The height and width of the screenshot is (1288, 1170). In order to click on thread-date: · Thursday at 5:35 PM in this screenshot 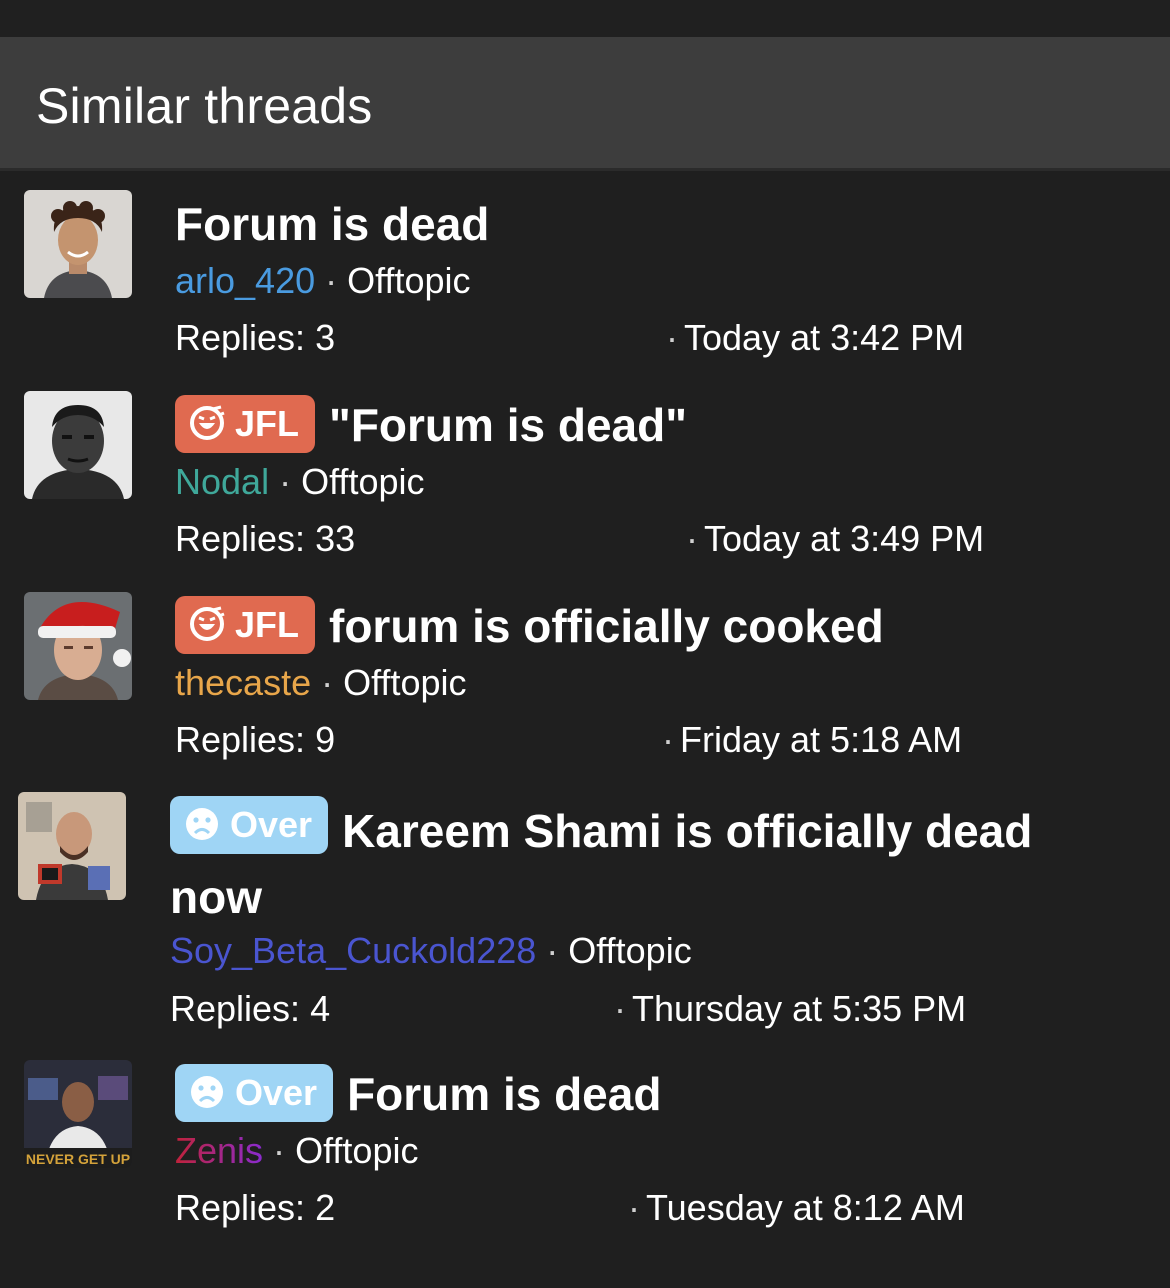, I will do `click(790, 1009)`.